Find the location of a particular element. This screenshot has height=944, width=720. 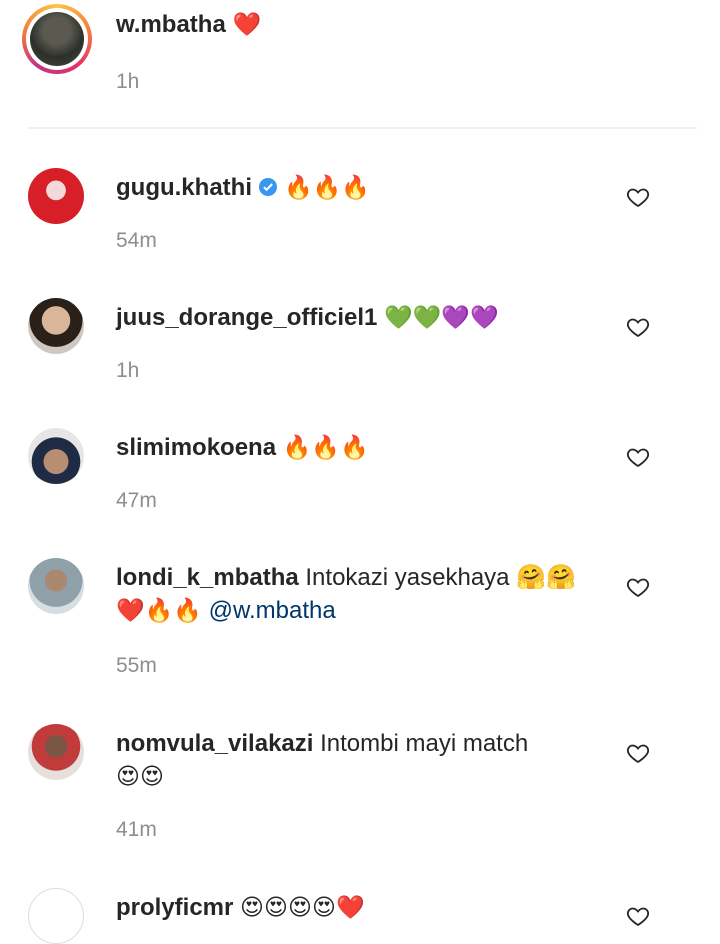

comment-message: Intombi mayi match is located at coordinates (424, 743).